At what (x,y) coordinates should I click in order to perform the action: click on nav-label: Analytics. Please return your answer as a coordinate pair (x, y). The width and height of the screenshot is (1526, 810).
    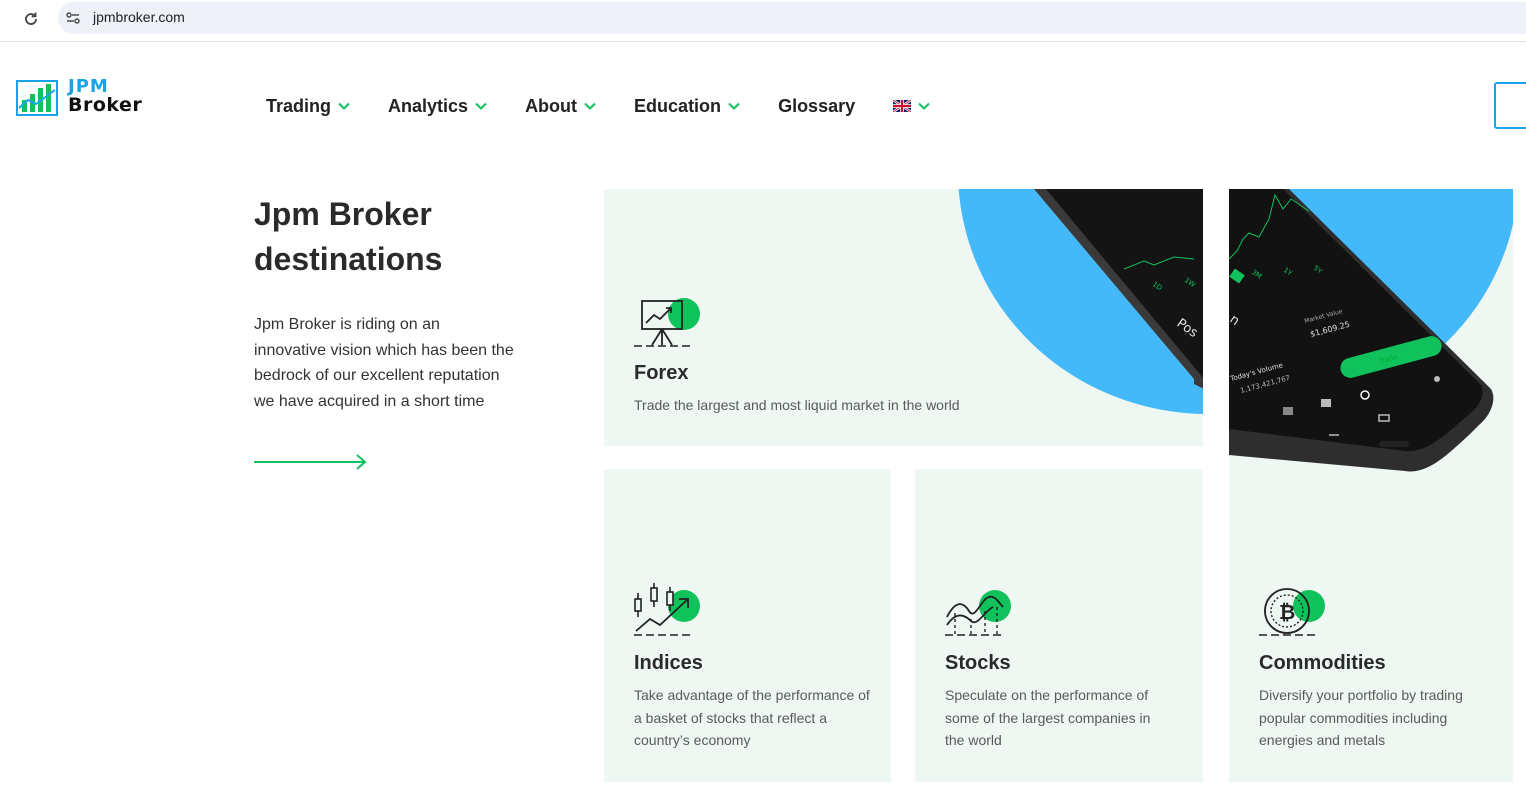
    Looking at the image, I should click on (428, 105).